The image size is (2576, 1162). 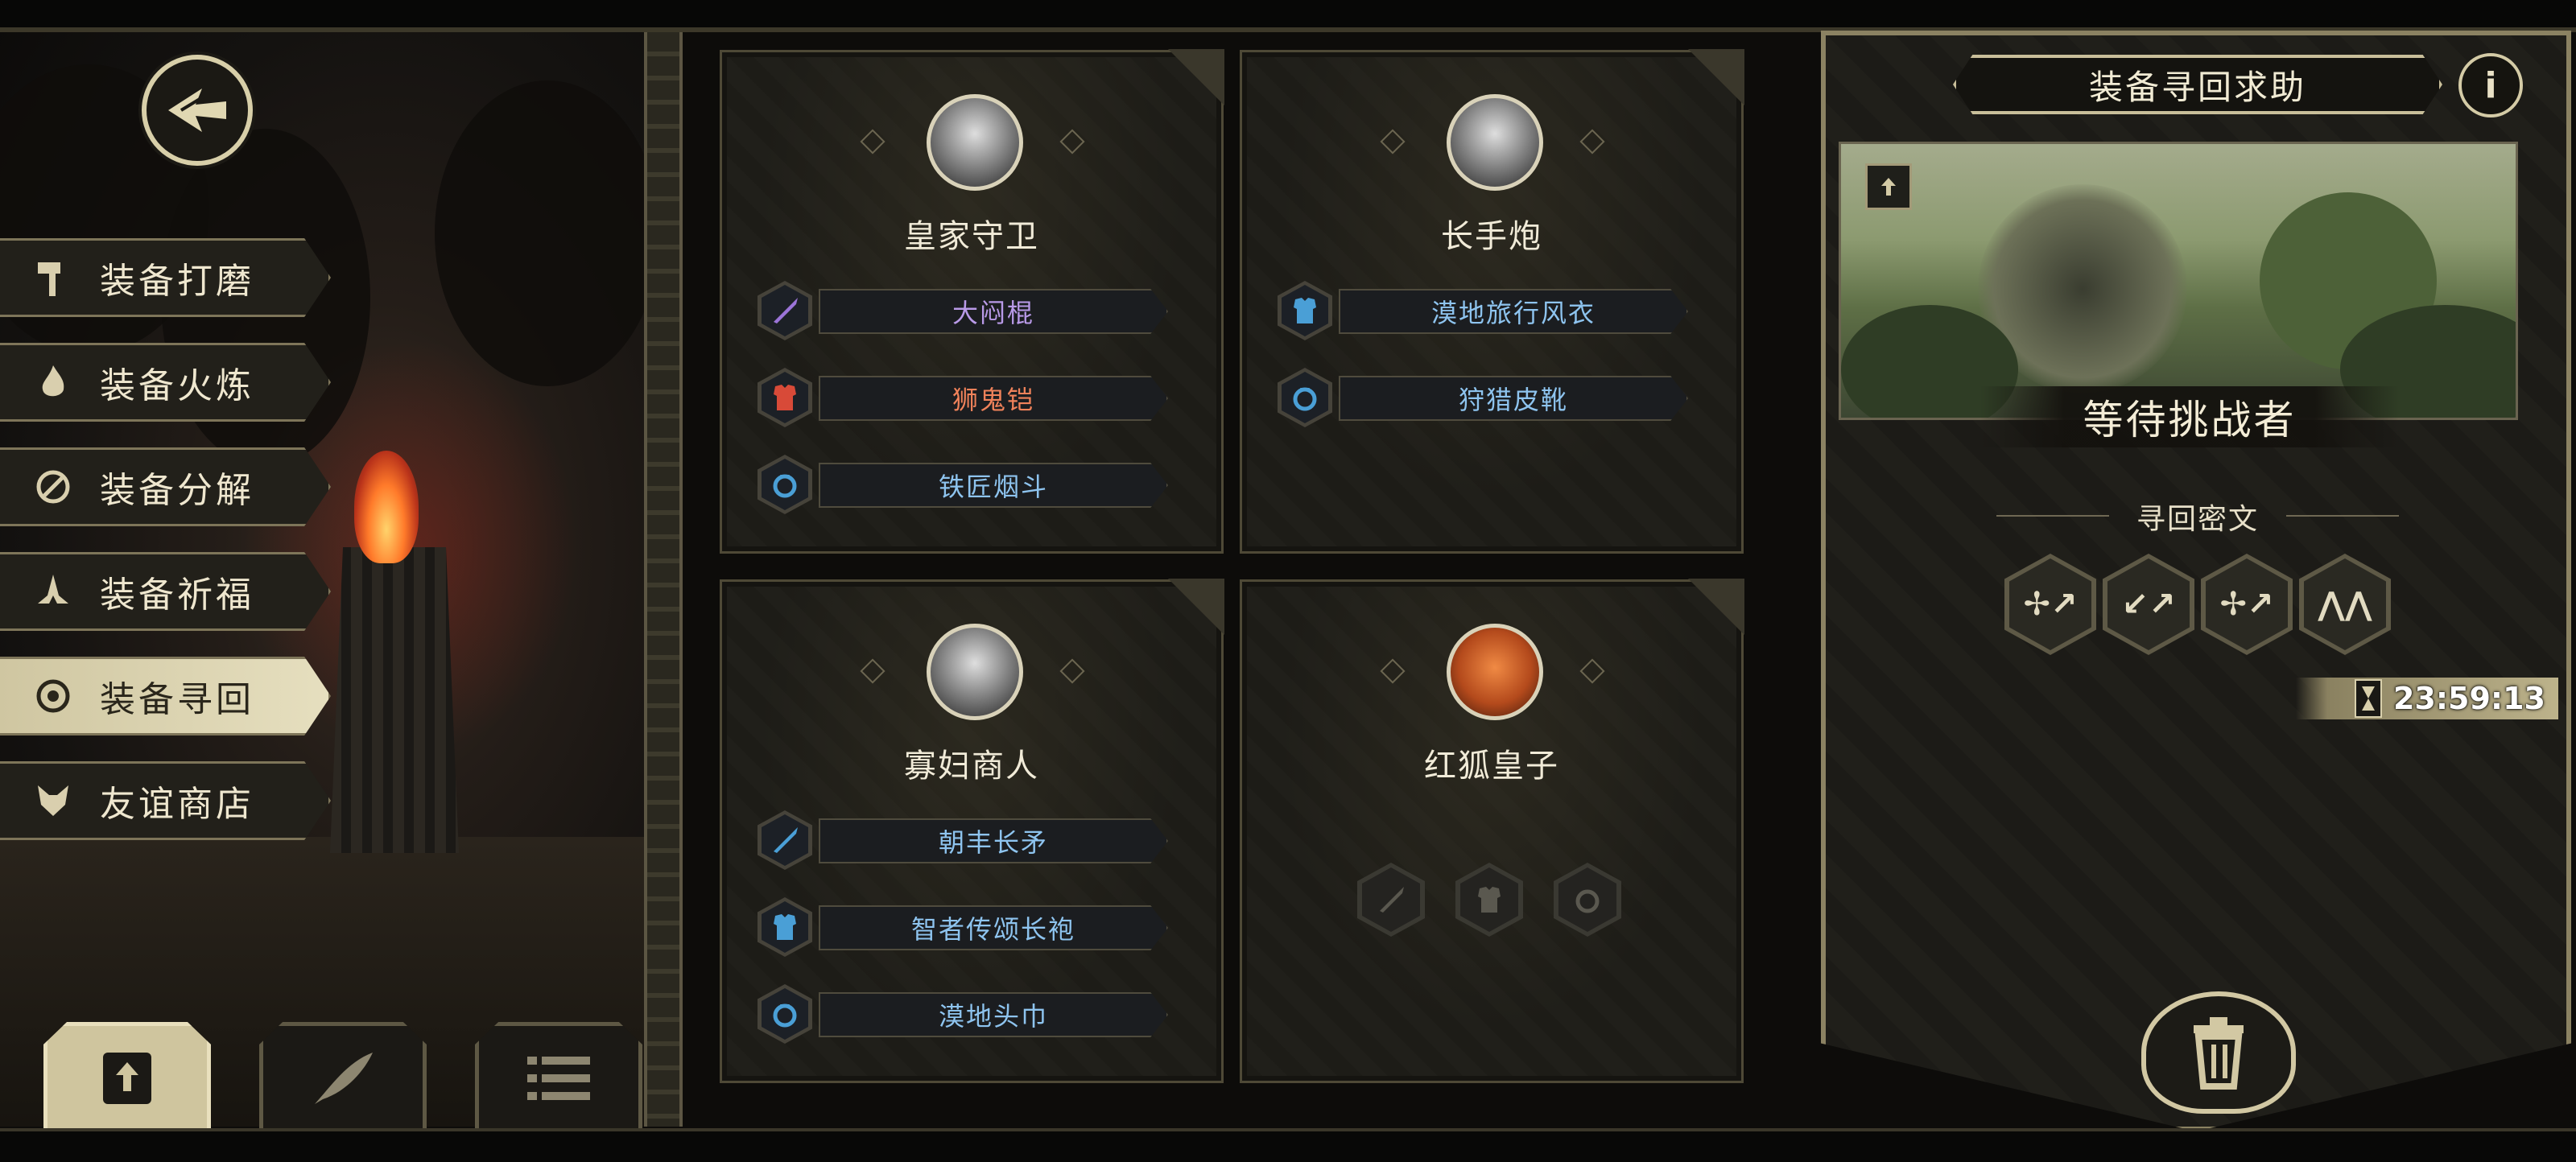 I want to click on equipment-row: 漠地头巾, so click(x=967, y=1014).